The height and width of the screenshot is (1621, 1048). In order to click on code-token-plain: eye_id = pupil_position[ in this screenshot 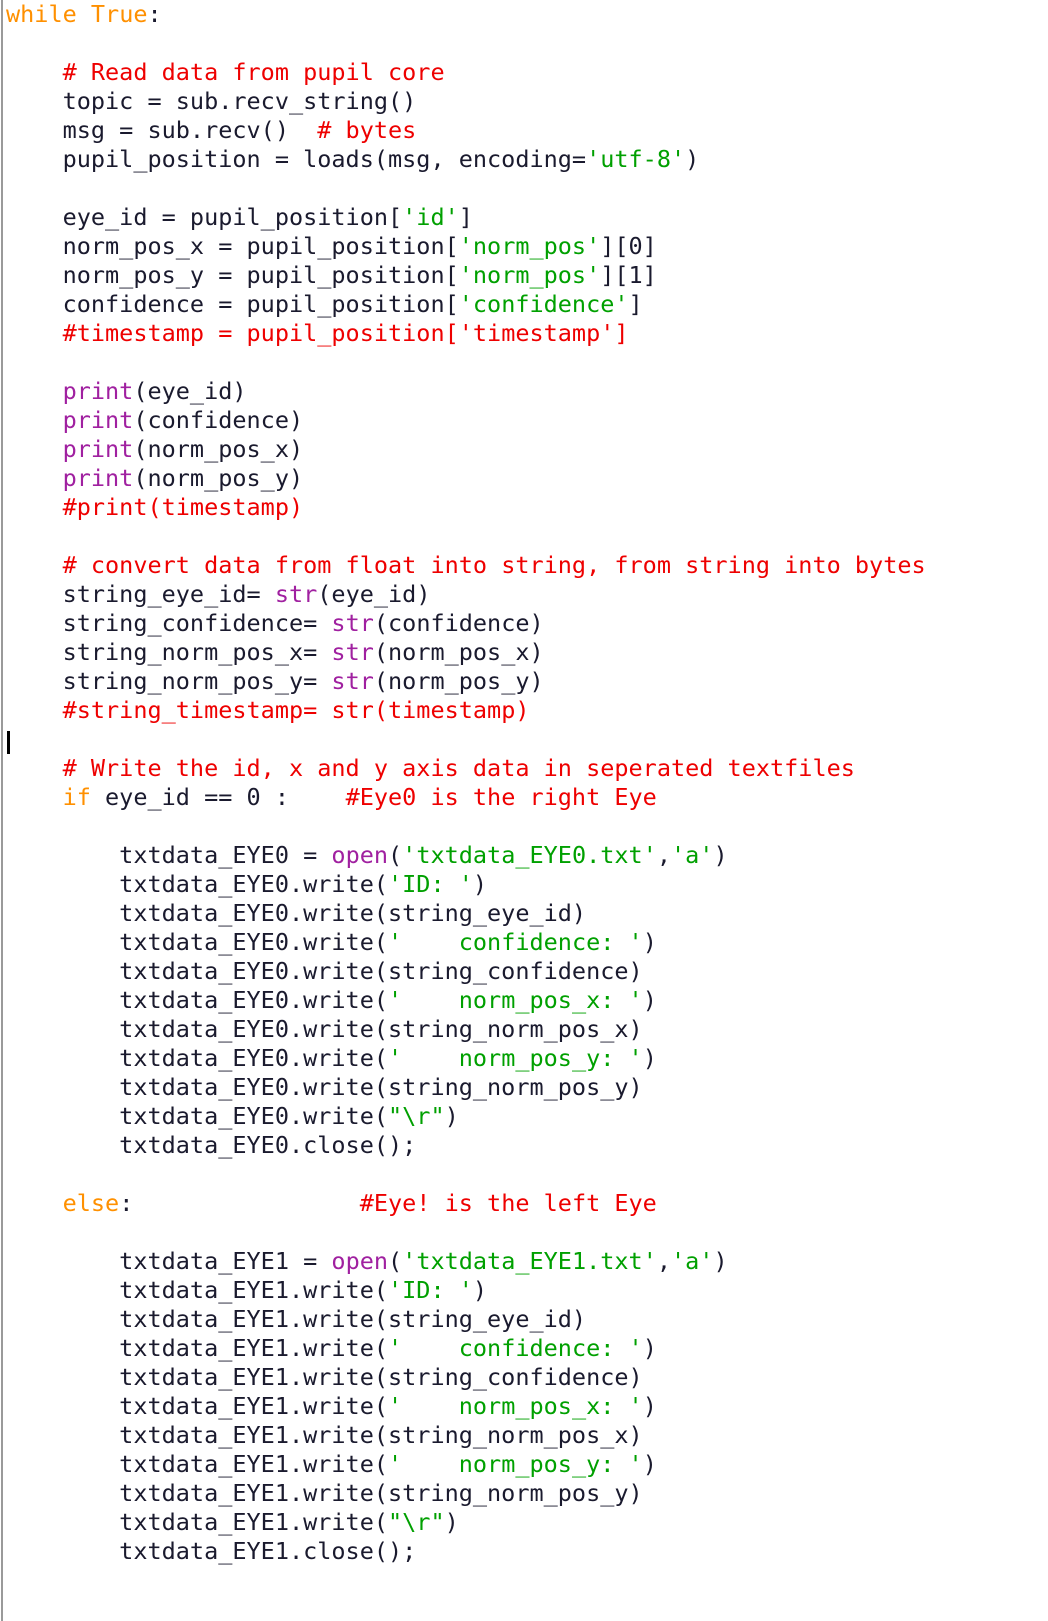, I will do `click(204, 217)`.